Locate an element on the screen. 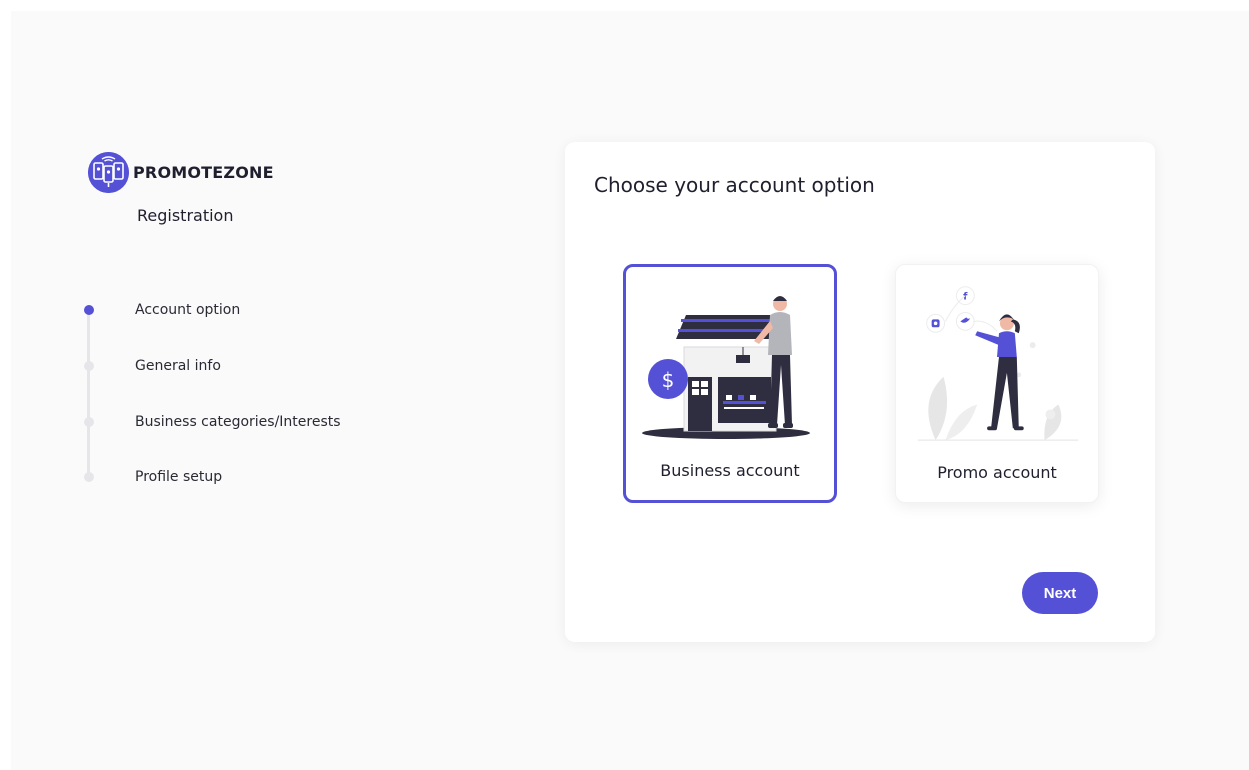  stepper-rail is located at coordinates (88, 393).